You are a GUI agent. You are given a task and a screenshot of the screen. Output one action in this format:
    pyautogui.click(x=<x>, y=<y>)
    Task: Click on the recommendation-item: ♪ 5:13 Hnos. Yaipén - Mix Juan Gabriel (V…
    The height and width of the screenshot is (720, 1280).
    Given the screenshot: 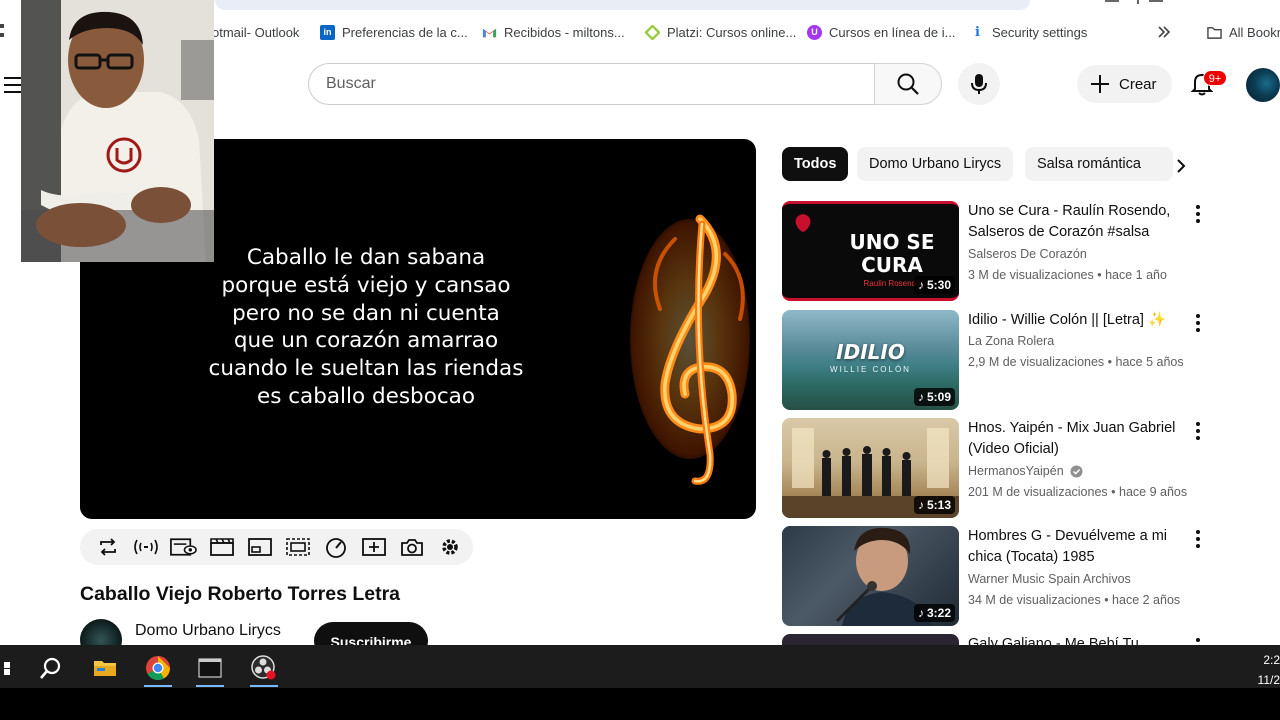 What is the action you would take?
    pyautogui.click(x=992, y=468)
    